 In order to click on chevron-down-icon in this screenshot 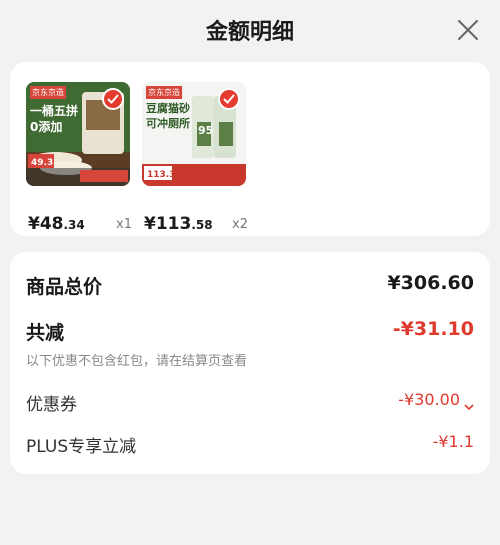, I will do `click(469, 405)`.